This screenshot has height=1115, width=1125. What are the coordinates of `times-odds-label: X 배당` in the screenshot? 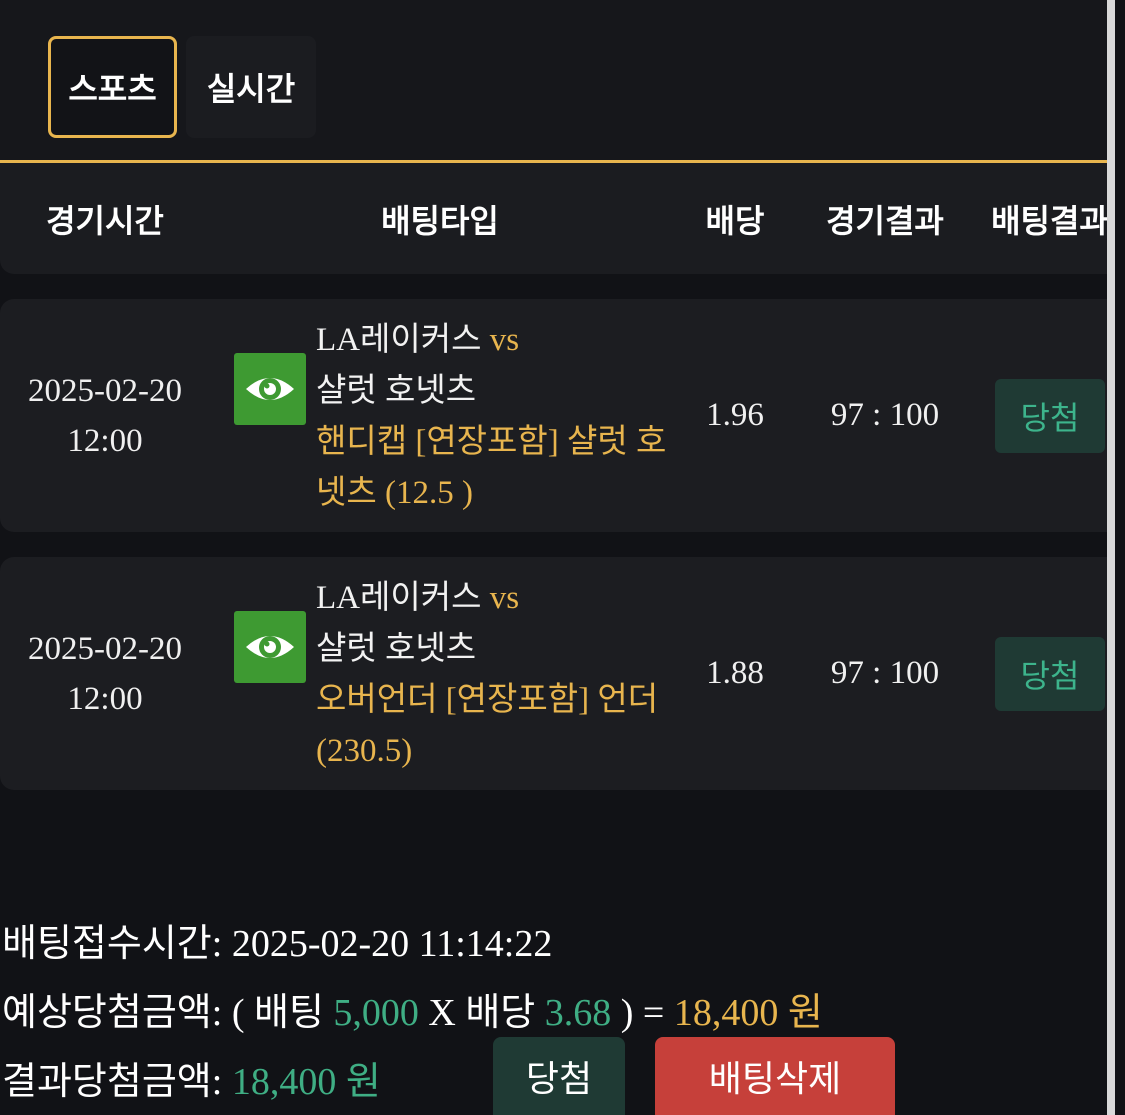 It's located at (482, 1013).